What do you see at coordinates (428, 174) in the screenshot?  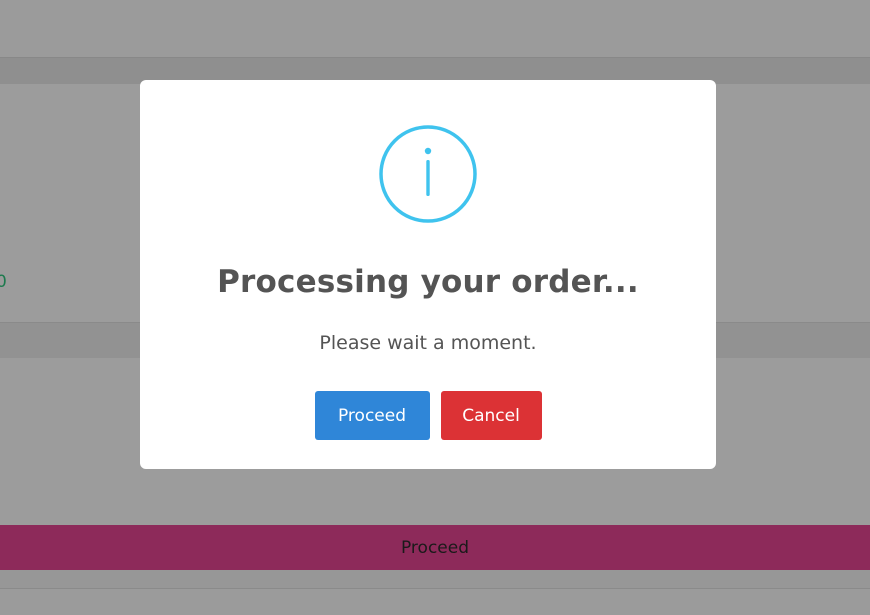 I see `info-icon` at bounding box center [428, 174].